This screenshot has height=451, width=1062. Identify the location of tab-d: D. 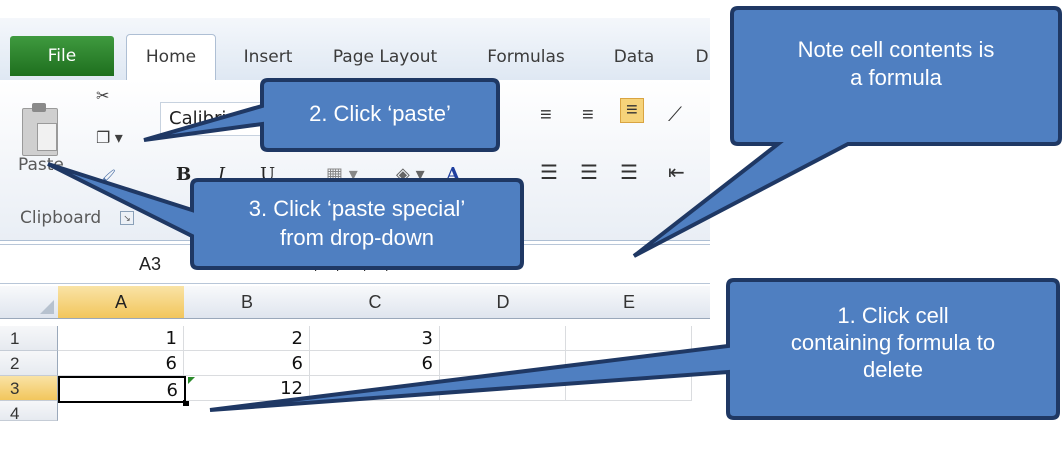
(701, 57).